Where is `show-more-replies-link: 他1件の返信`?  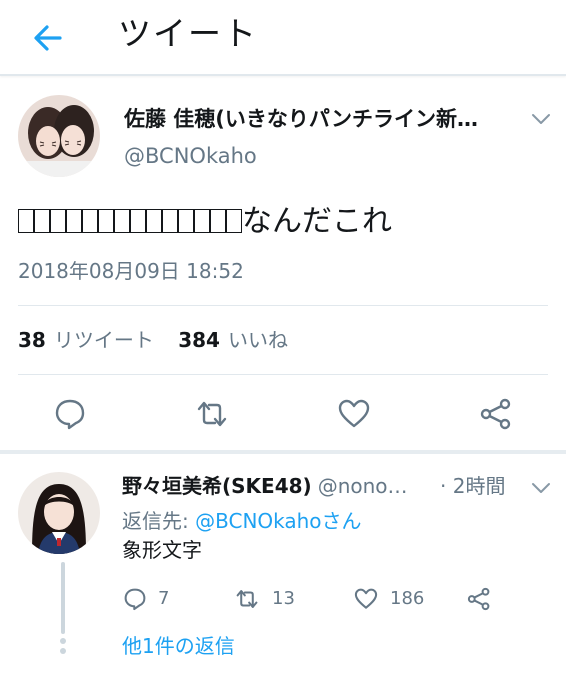 show-more-replies-link: 他1件の返信 is located at coordinates (178, 646).